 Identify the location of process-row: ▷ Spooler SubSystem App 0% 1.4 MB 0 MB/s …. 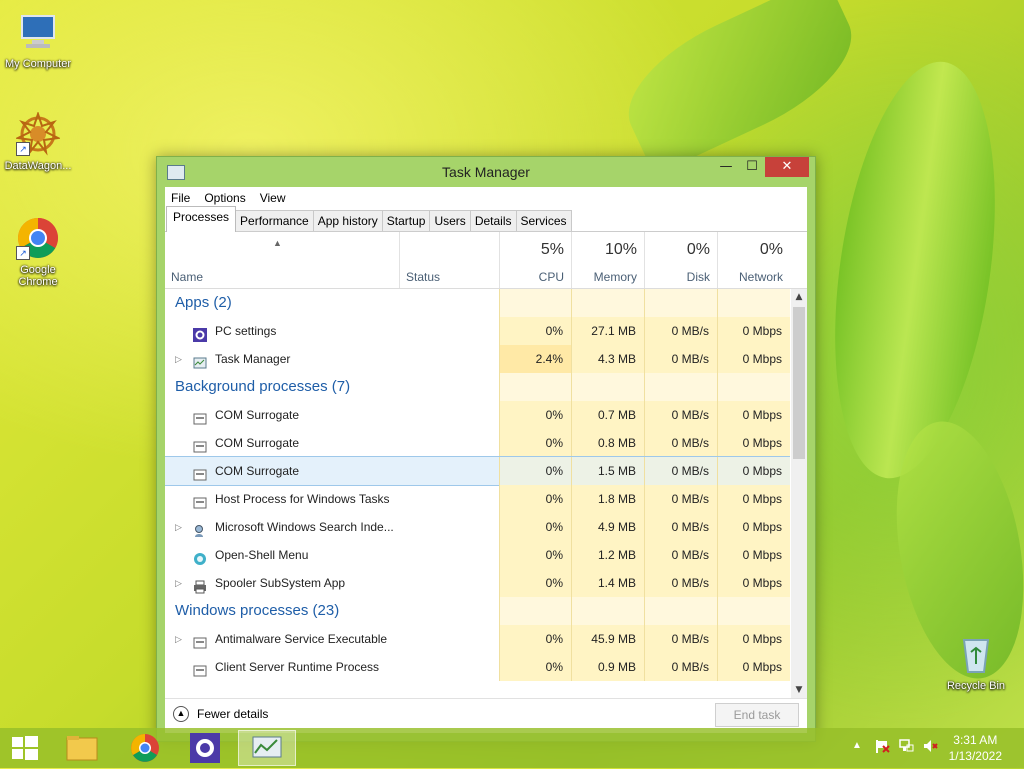
(477, 583).